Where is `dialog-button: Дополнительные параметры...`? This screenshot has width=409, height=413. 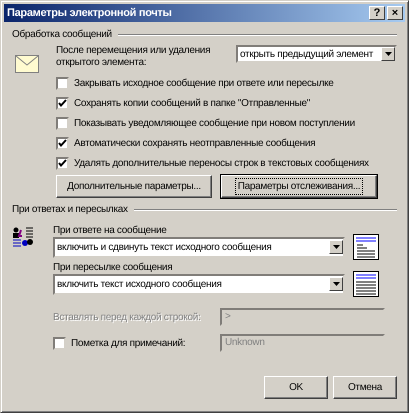 dialog-button: Дополнительные параметры... is located at coordinates (134, 186).